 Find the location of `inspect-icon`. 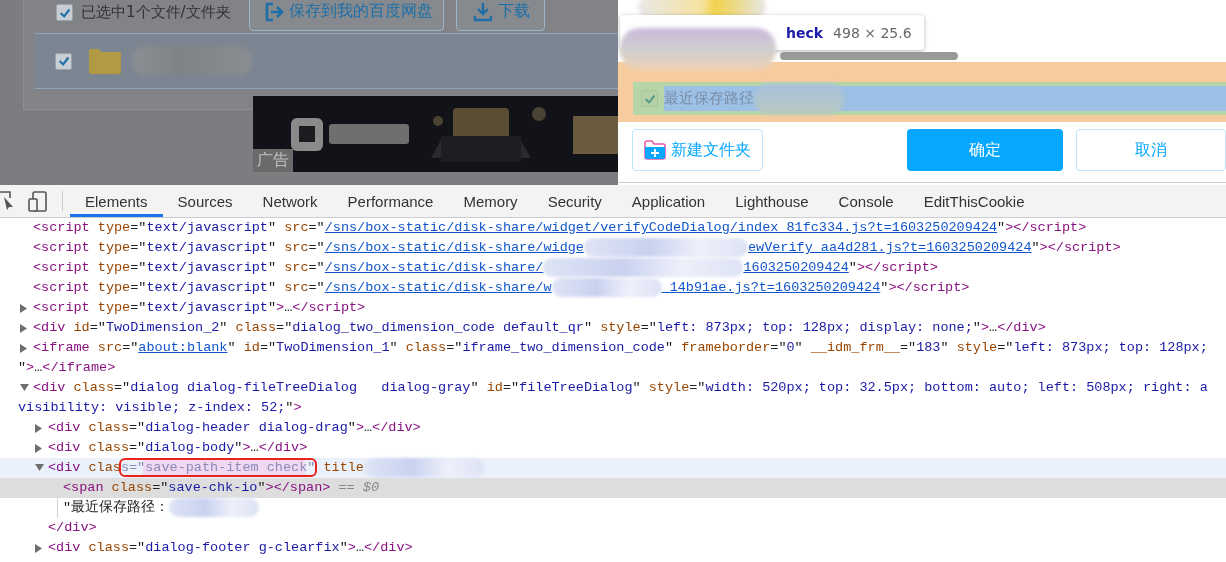

inspect-icon is located at coordinates (7, 201).